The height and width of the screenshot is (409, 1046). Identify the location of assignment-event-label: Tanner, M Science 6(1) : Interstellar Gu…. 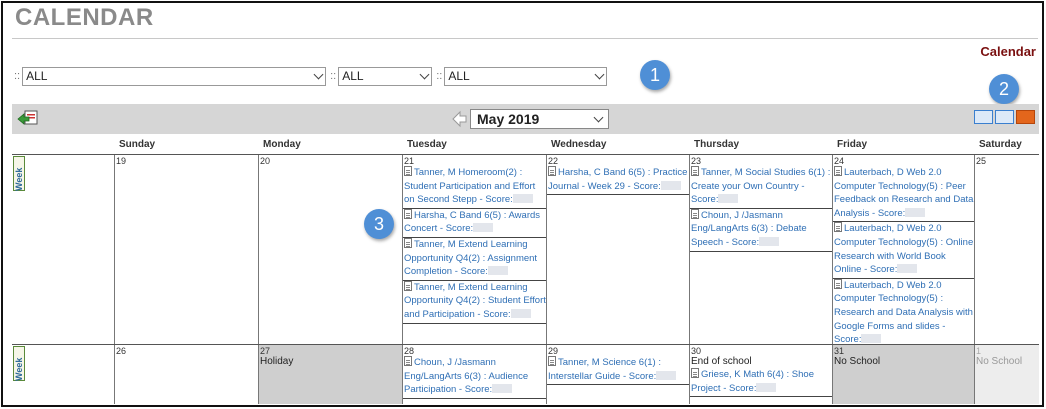
(604, 369).